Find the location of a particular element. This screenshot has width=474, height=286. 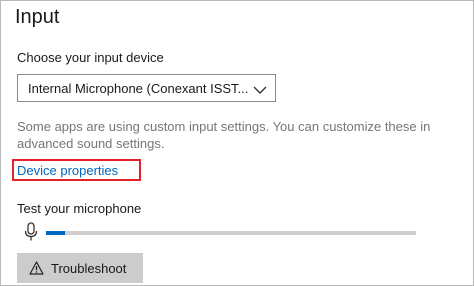

microphone-level-meter is located at coordinates (231, 233).